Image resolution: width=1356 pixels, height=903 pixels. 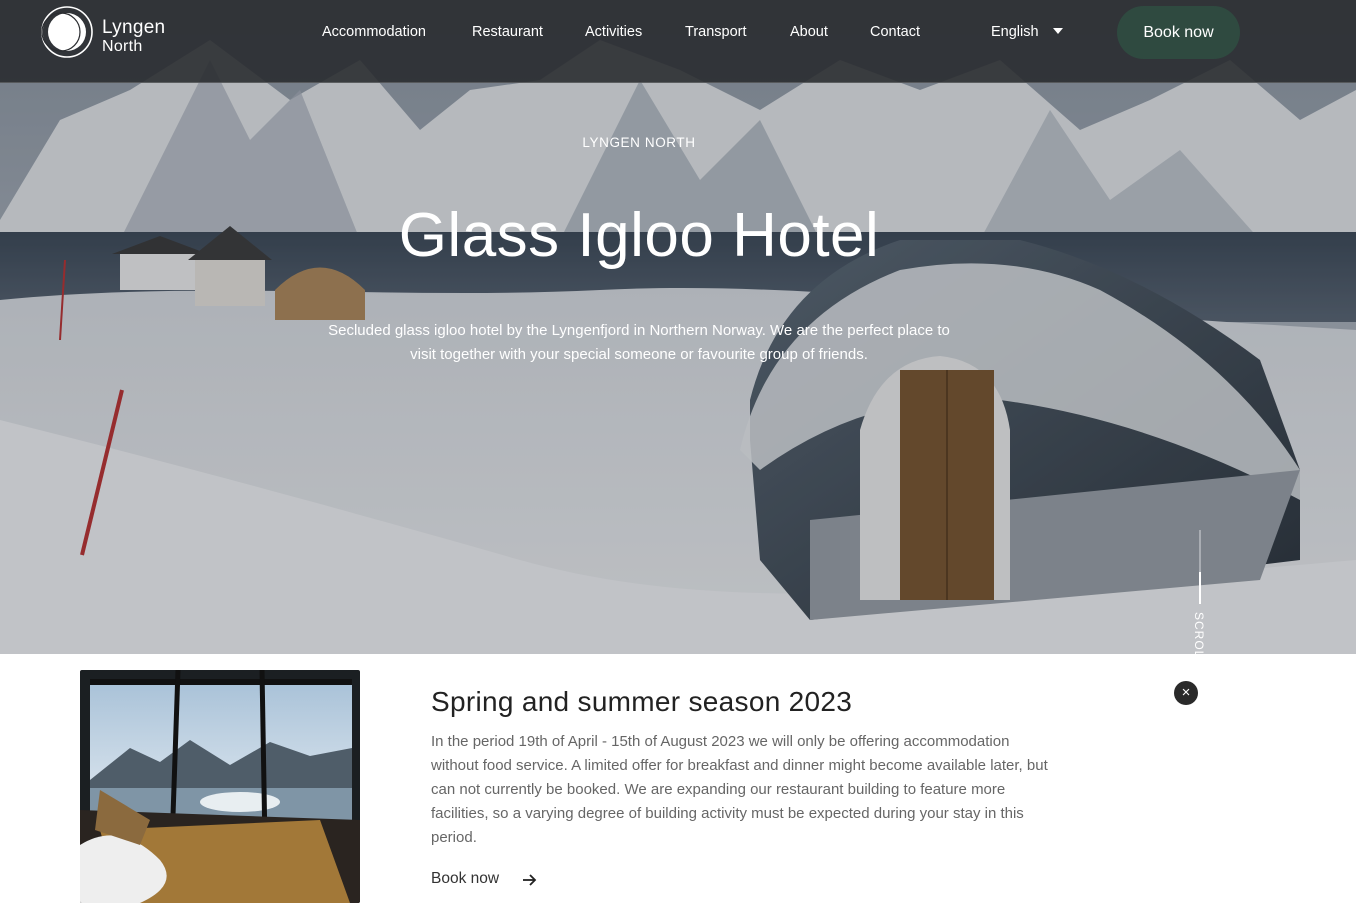 I want to click on hero-title: Glass Igloo Hotel, so click(x=639, y=235).